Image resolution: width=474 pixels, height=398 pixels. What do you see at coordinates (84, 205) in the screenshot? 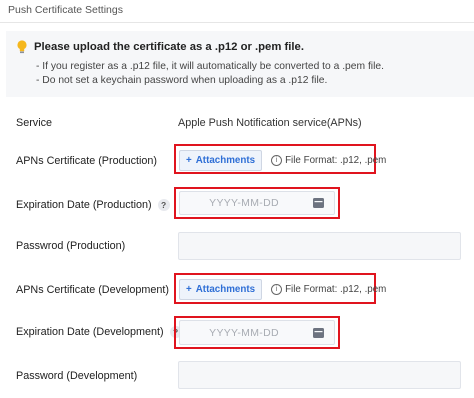
I see `expiration-production-text: Expiration Date (Production)` at bounding box center [84, 205].